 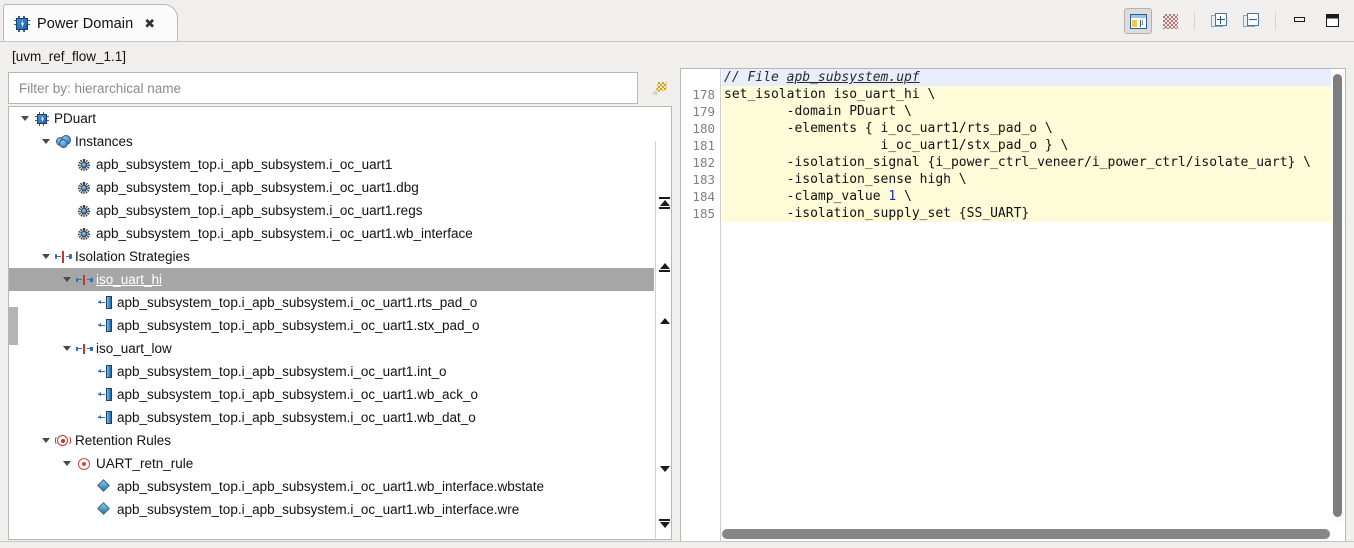 I want to click on down-icon, so click(x=664, y=469).